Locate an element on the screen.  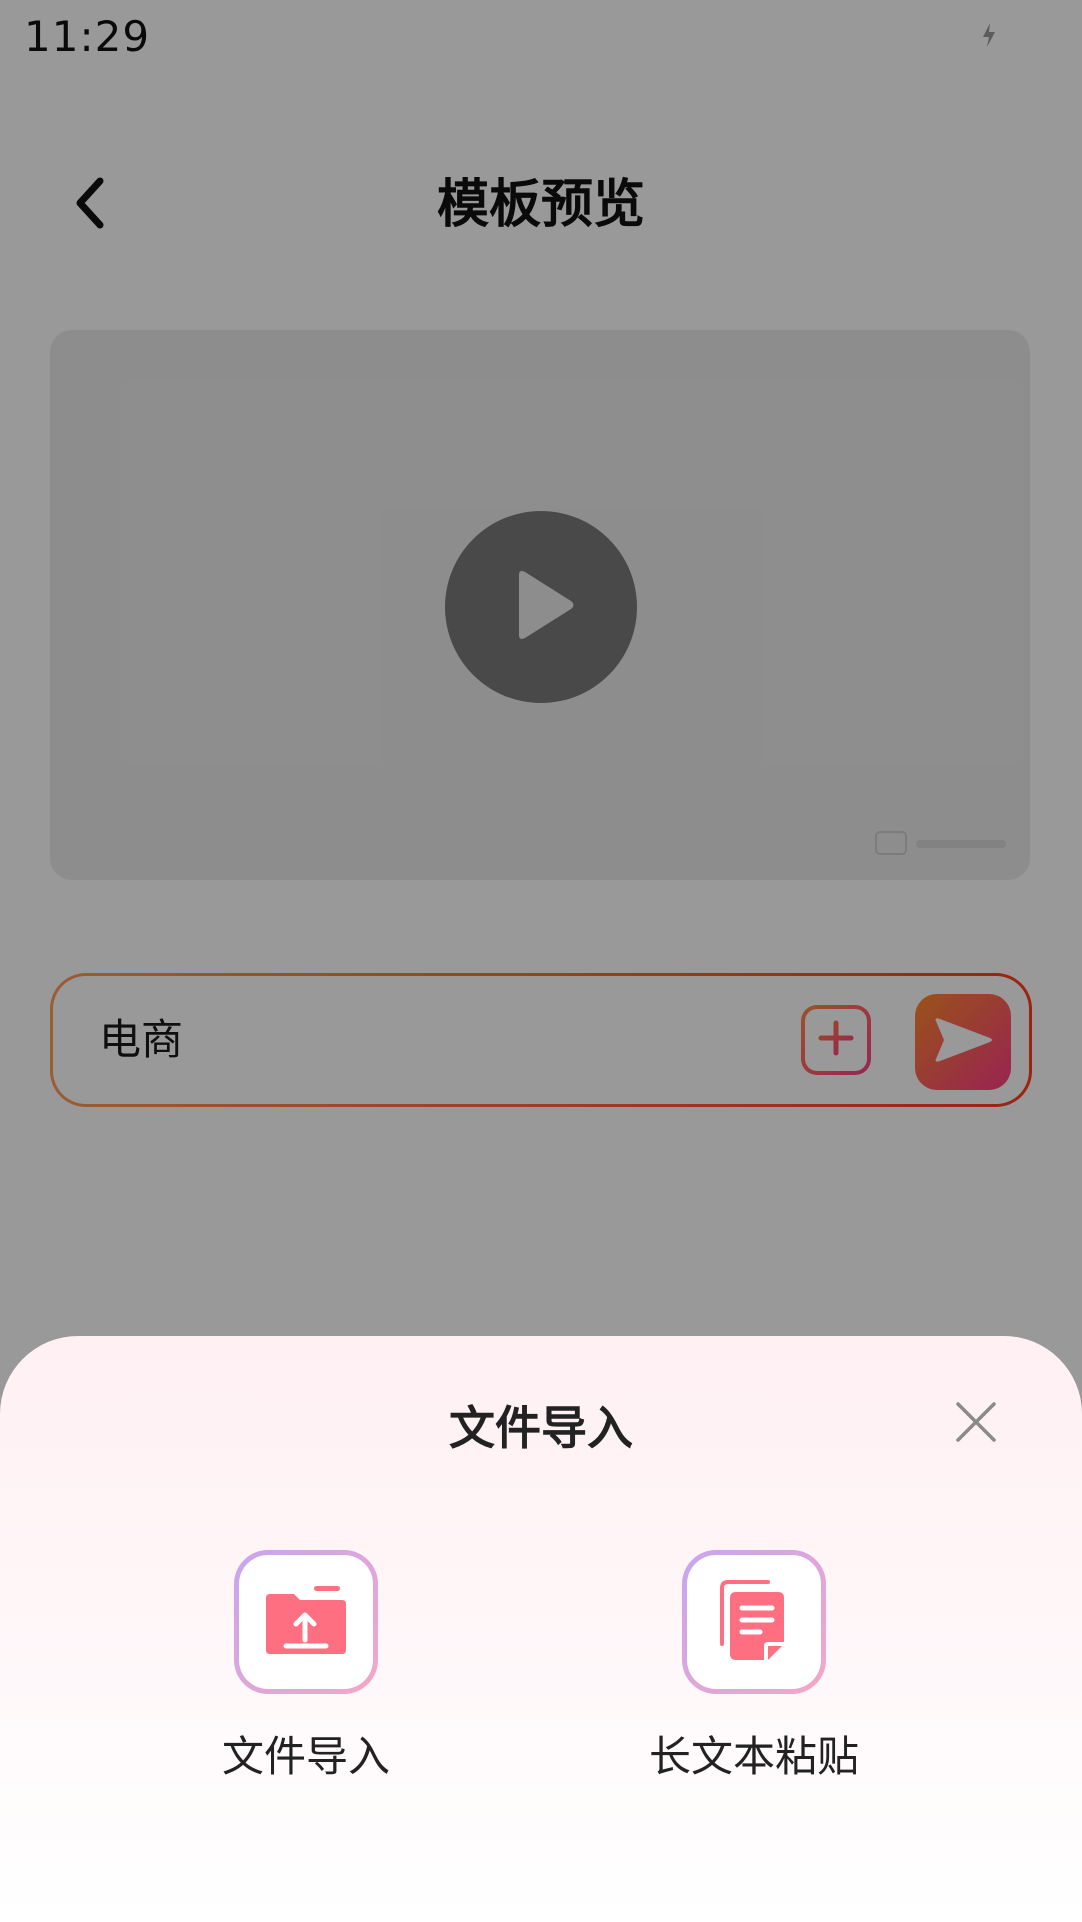
document-paste-icon is located at coordinates (754, 1622).